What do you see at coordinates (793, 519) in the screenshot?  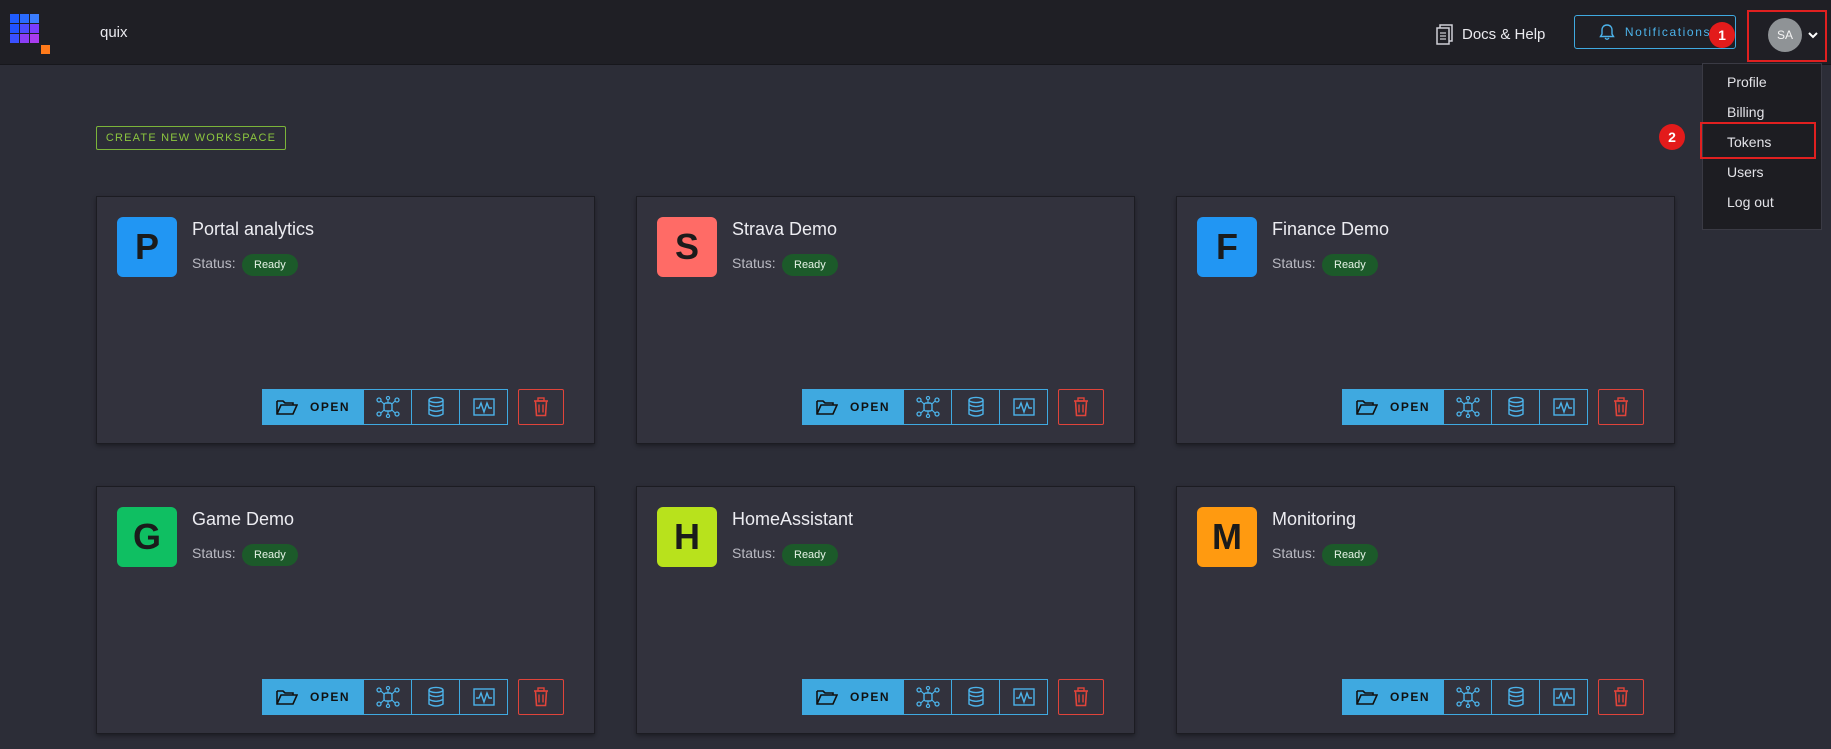 I see `workspace-name: HomeAssistant` at bounding box center [793, 519].